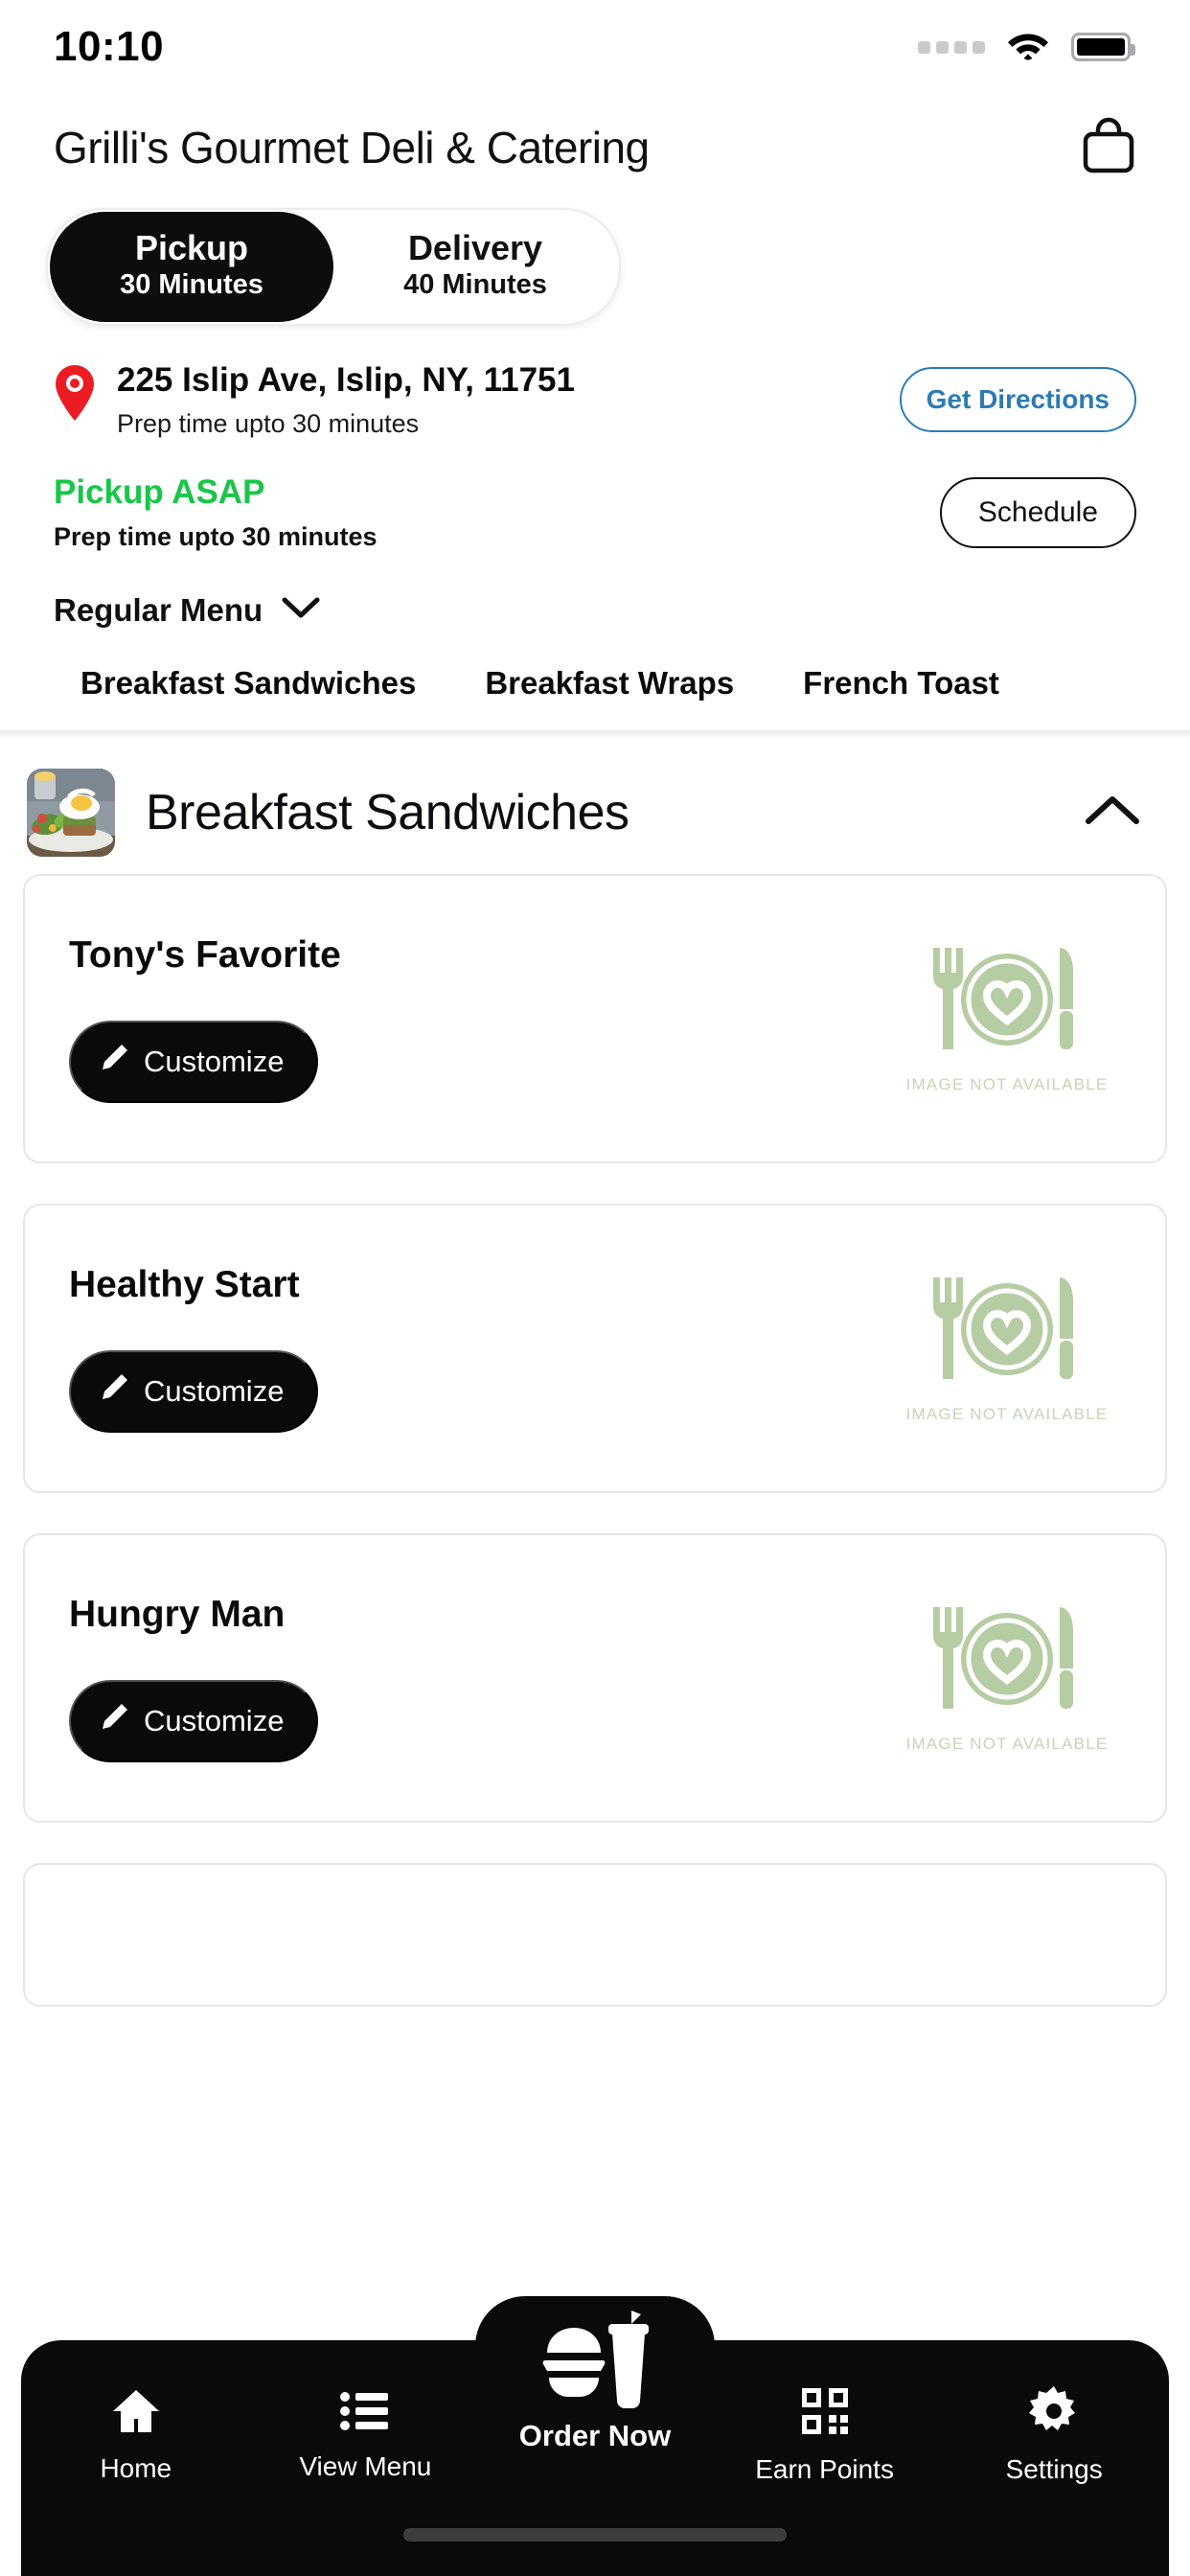 The image size is (1190, 2576). I want to click on shopping-bag-icon, so click(1108, 147).